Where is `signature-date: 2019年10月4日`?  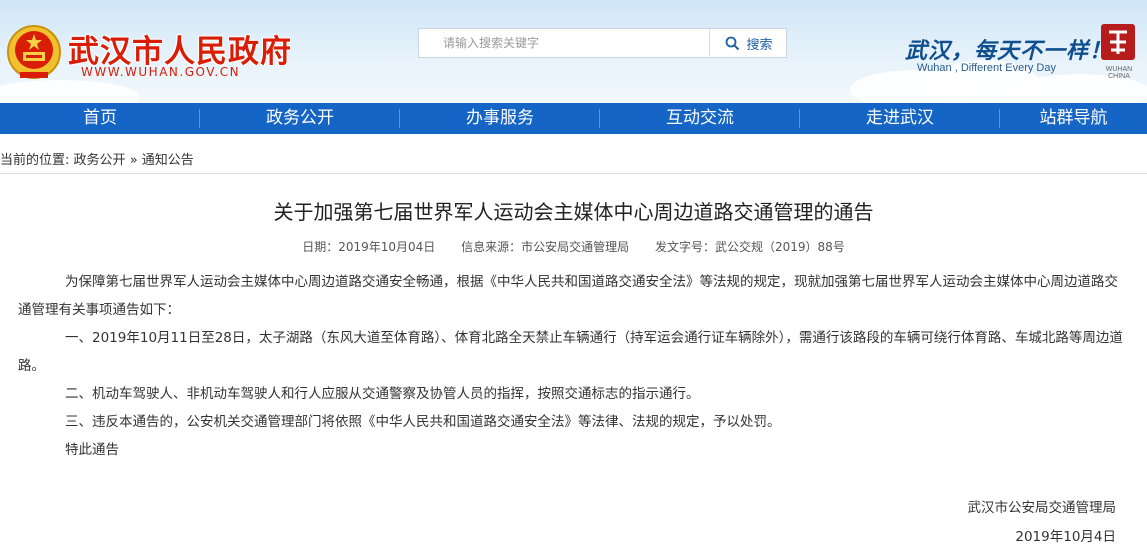
signature-date: 2019年10月4日 is located at coordinates (1065, 537).